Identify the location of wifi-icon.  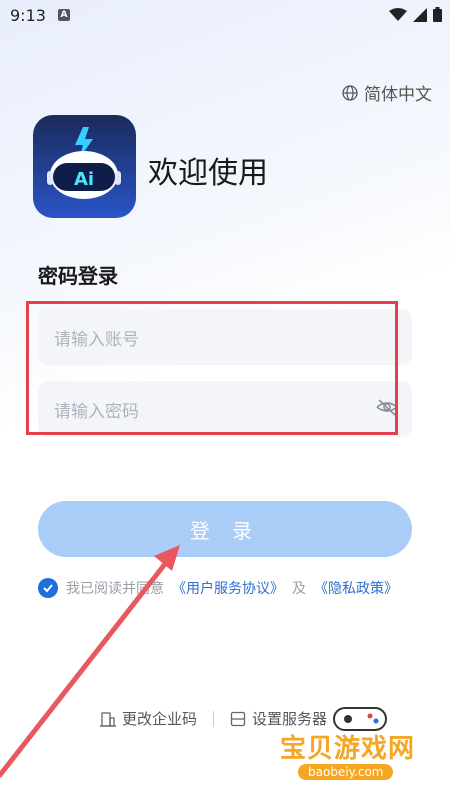
(398, 14).